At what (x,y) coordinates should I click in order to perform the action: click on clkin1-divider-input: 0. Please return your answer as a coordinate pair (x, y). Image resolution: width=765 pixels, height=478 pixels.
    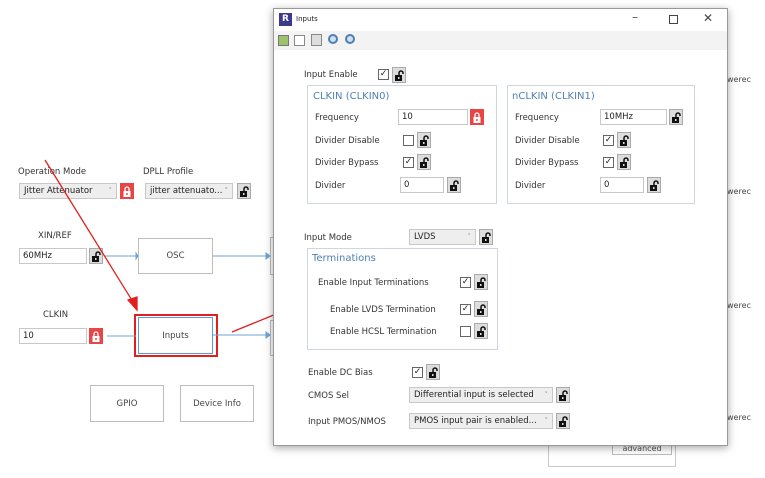
    Looking at the image, I should click on (622, 185).